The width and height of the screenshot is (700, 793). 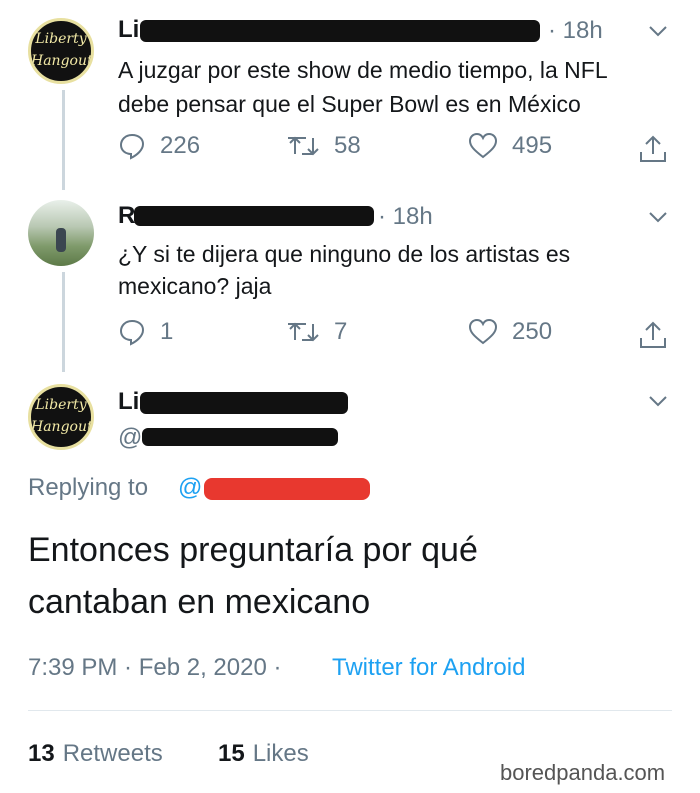 I want to click on tweet2-author-name: R, so click(x=126, y=216).